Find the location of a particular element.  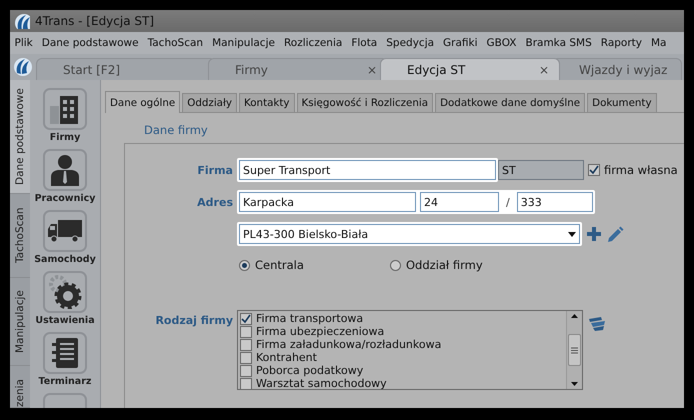

form-tab: Dodatkowe dane domyślne is located at coordinates (510, 102).